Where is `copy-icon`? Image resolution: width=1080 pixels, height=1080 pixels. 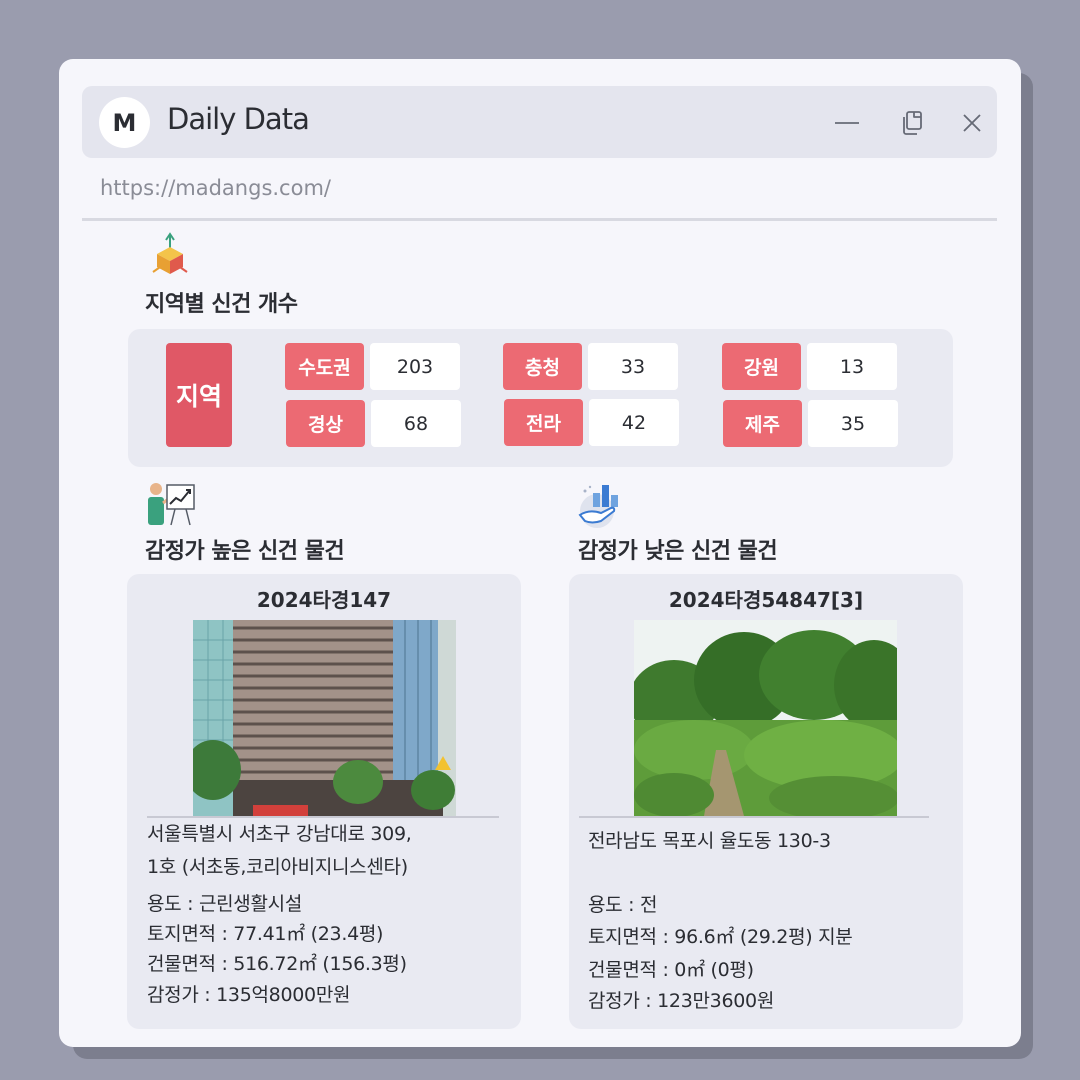 copy-icon is located at coordinates (912, 123).